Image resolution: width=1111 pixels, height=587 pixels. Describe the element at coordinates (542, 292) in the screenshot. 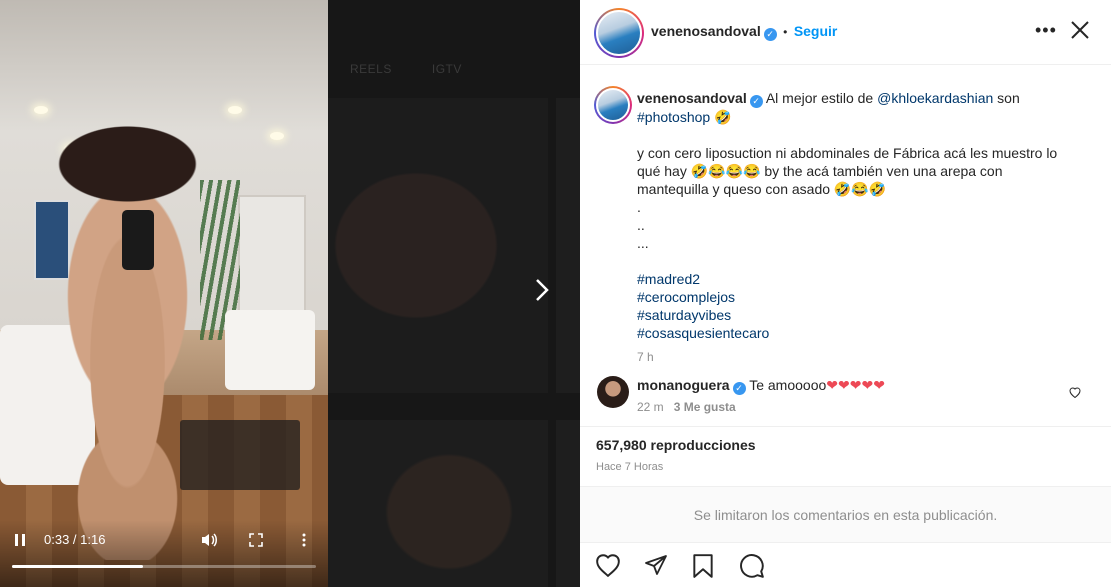

I see `next-post-arrow-icon` at that location.